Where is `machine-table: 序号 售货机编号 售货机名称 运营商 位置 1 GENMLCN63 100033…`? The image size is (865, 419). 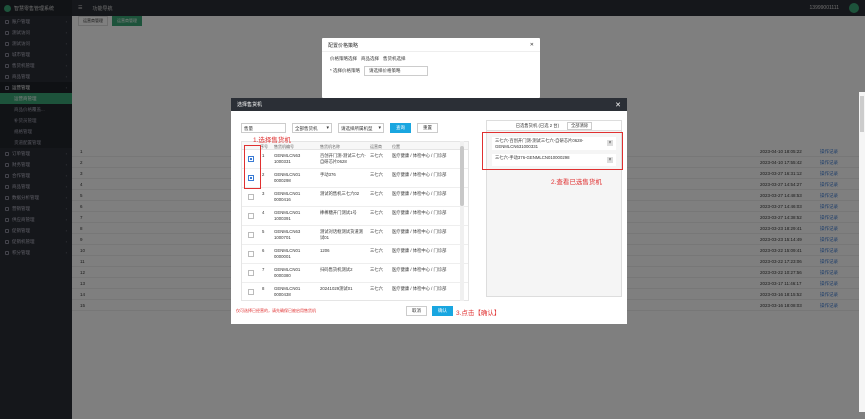
machine-table: 序号 售货机编号 售货机名称 运营商 位置 1 GENMLCN63 100033… is located at coordinates (355, 221).